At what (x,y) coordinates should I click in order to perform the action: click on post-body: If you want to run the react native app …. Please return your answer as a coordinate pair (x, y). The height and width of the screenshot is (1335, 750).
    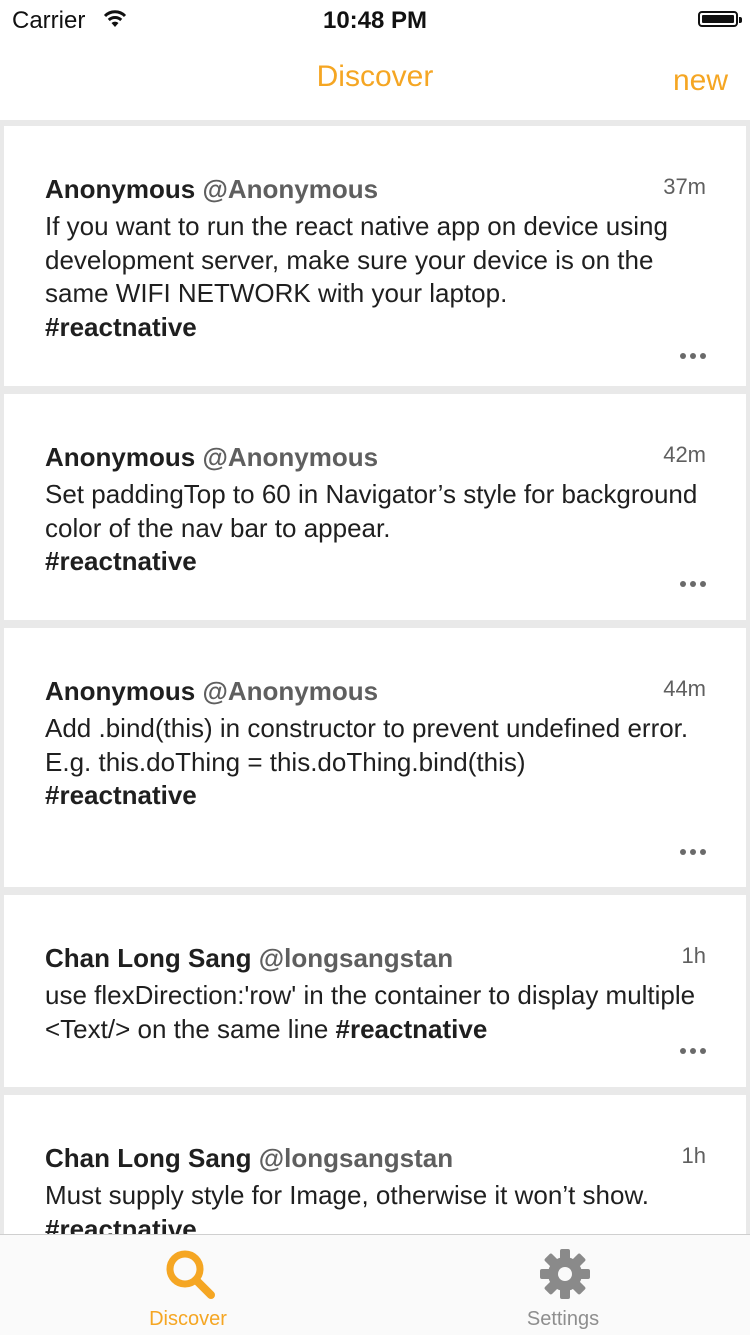
    Looking at the image, I should click on (356, 259).